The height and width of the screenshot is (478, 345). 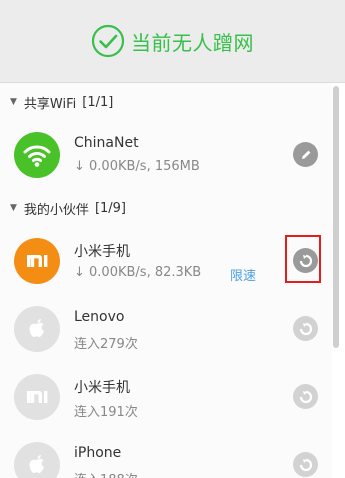 I want to click on highlight-box, so click(x=303, y=259).